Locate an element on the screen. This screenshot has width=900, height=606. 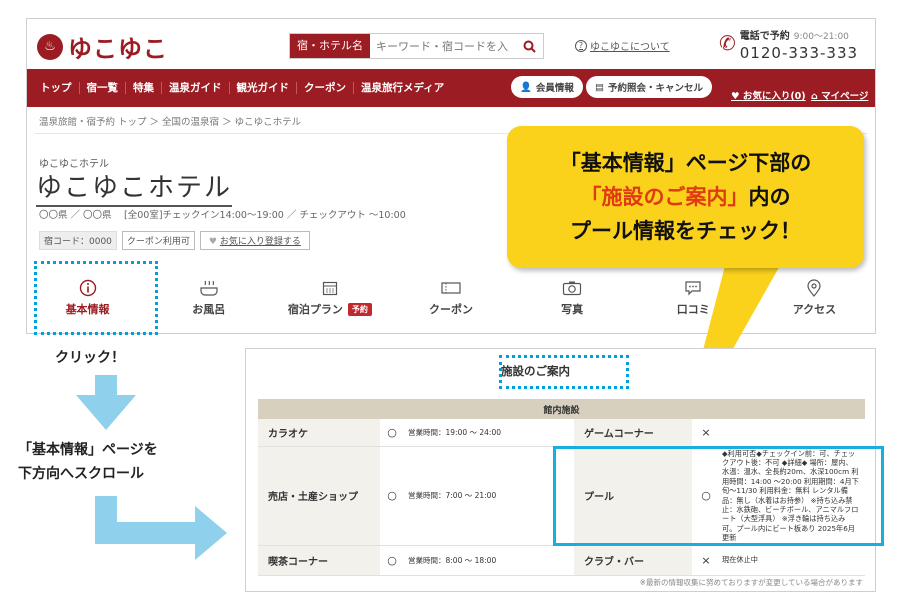
facility-detail: 営業時間：7:00 〜 21:00 is located at coordinates (489, 496).